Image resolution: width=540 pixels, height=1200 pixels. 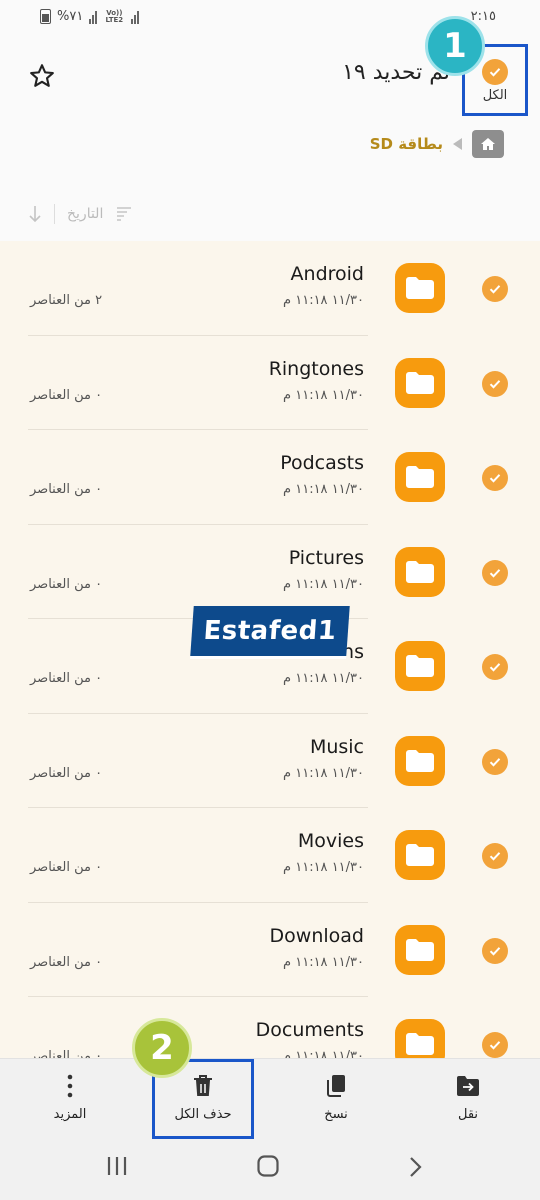 I want to click on folder-name: Documents, so click(x=309, y=1030).